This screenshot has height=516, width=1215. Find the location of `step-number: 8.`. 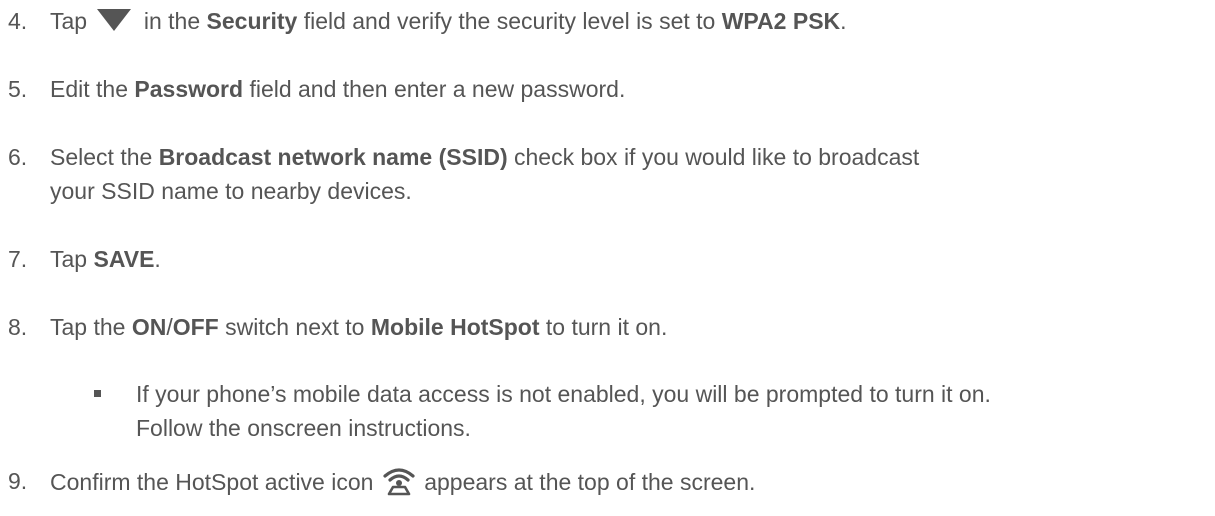

step-number: 8. is located at coordinates (18, 327).